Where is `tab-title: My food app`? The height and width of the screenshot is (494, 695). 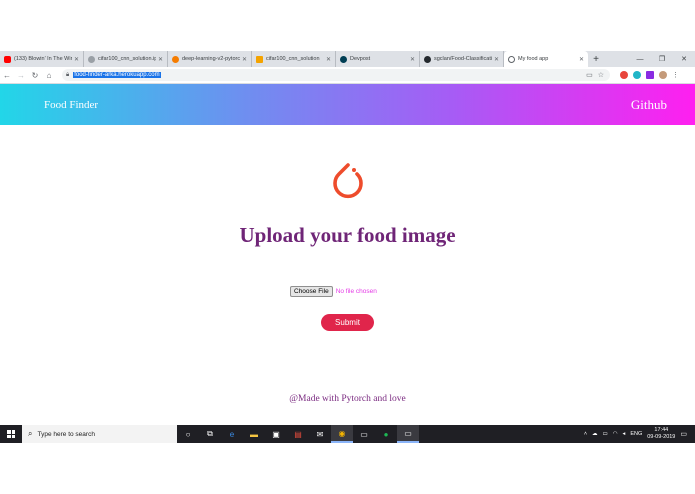 tab-title: My food app is located at coordinates (533, 59).